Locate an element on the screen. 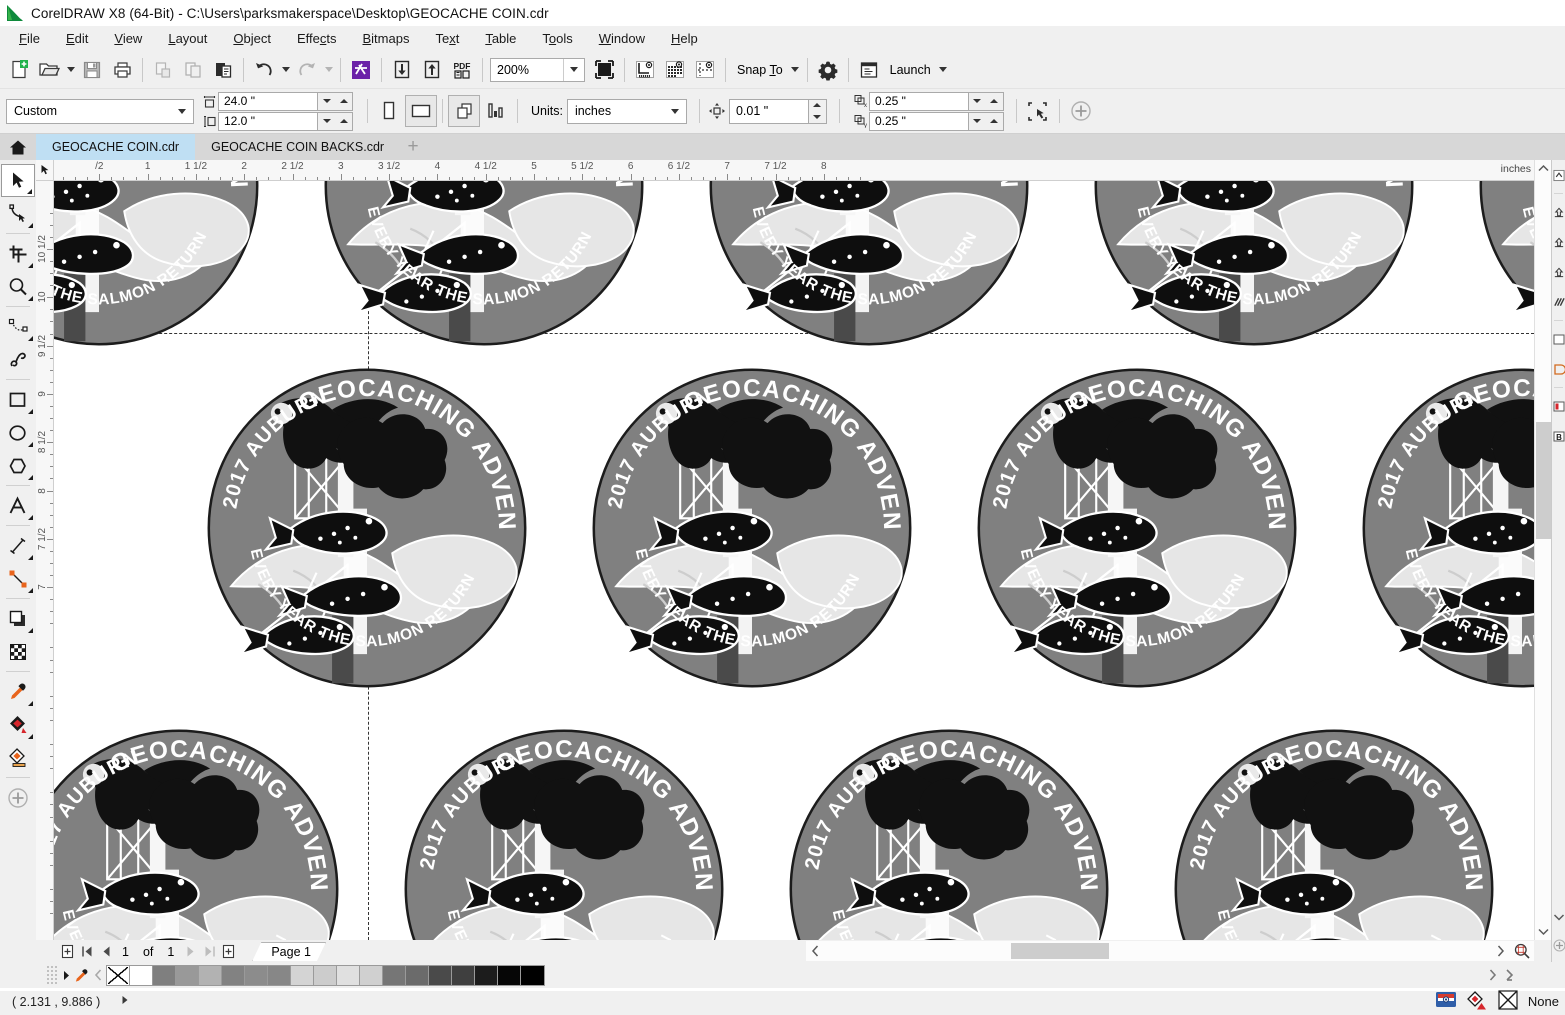 The height and width of the screenshot is (1015, 1565). color-swatch-white is located at coordinates (141, 975).